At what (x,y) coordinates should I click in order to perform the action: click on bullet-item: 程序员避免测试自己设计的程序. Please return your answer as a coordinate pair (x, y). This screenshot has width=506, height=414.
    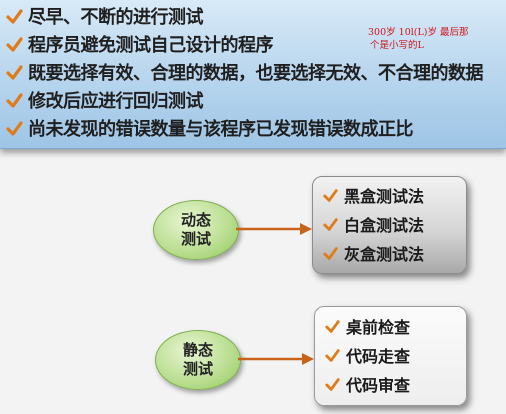
    Looking at the image, I should click on (140, 44).